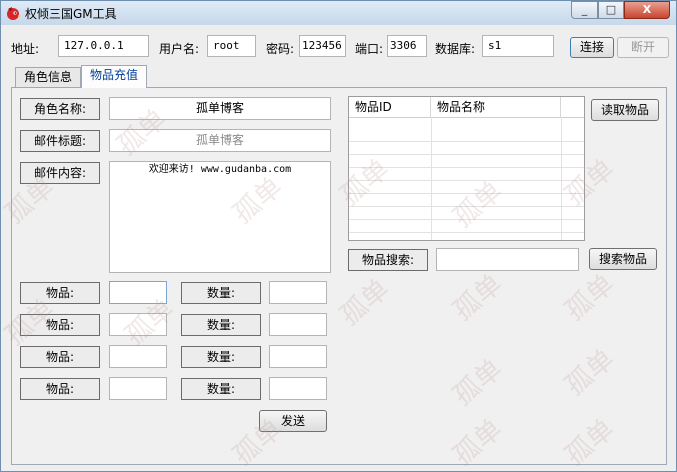  What do you see at coordinates (518, 46) in the screenshot?
I see `database-field: s1` at bounding box center [518, 46].